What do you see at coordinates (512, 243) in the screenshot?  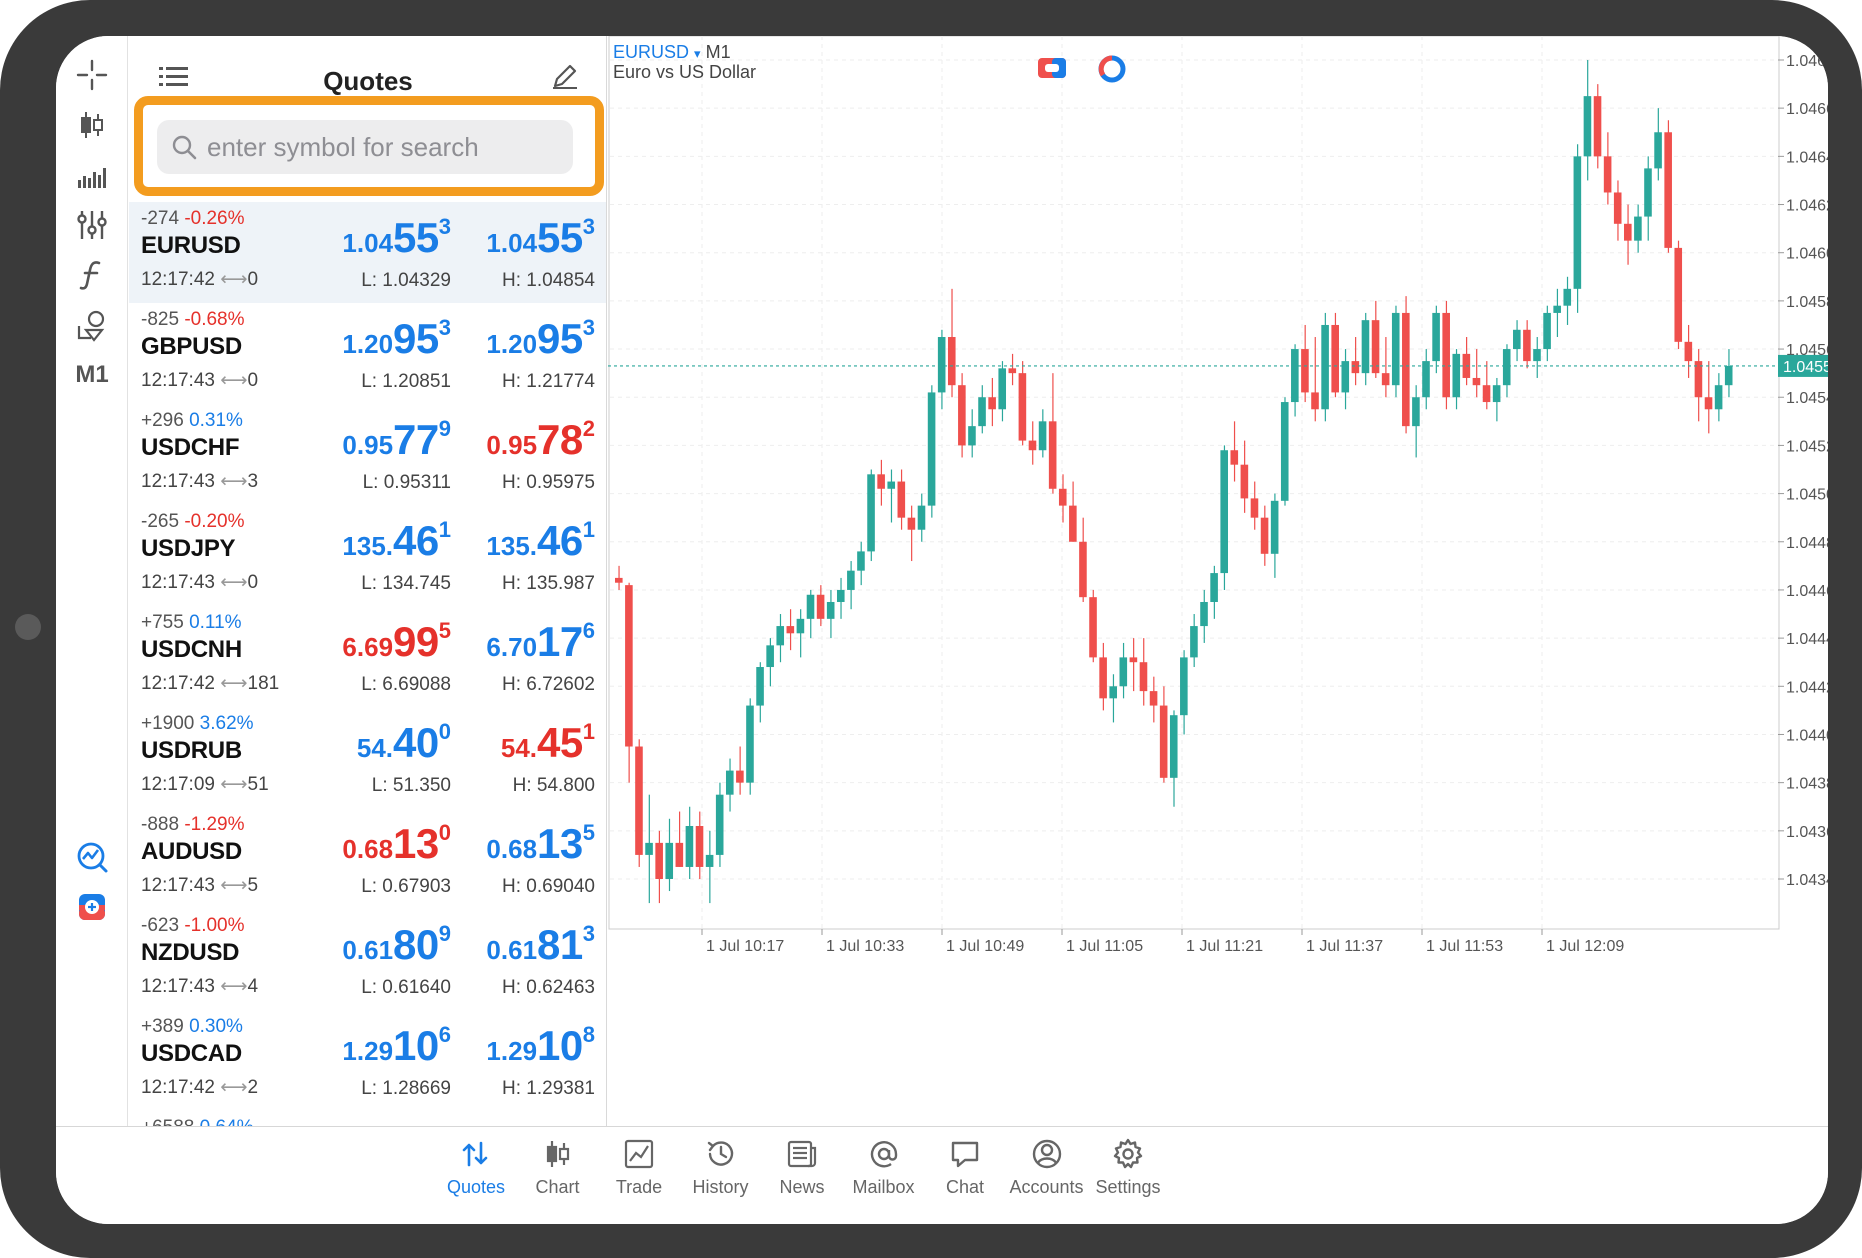 I see `price-prefix: 1.04` at bounding box center [512, 243].